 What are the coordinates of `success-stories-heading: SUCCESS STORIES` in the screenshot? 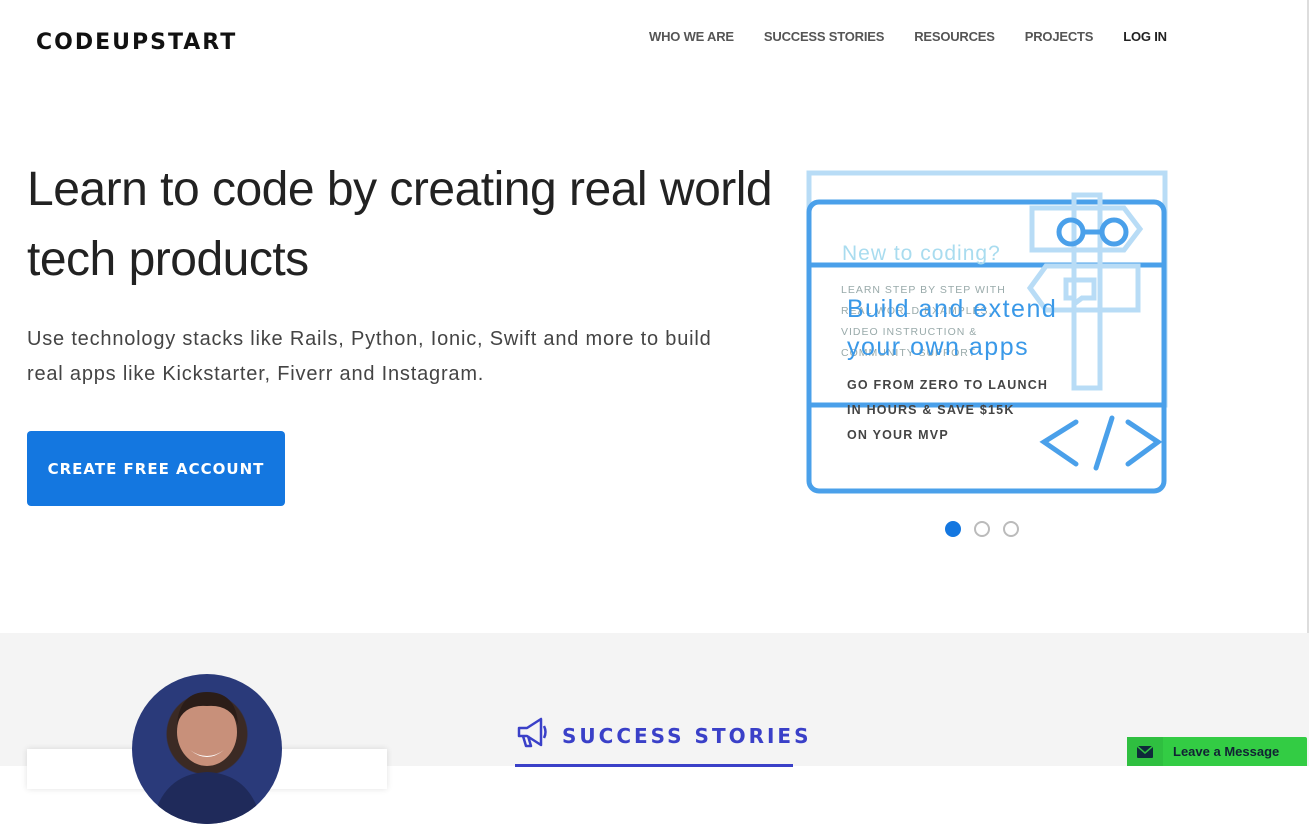 It's located at (662, 741).